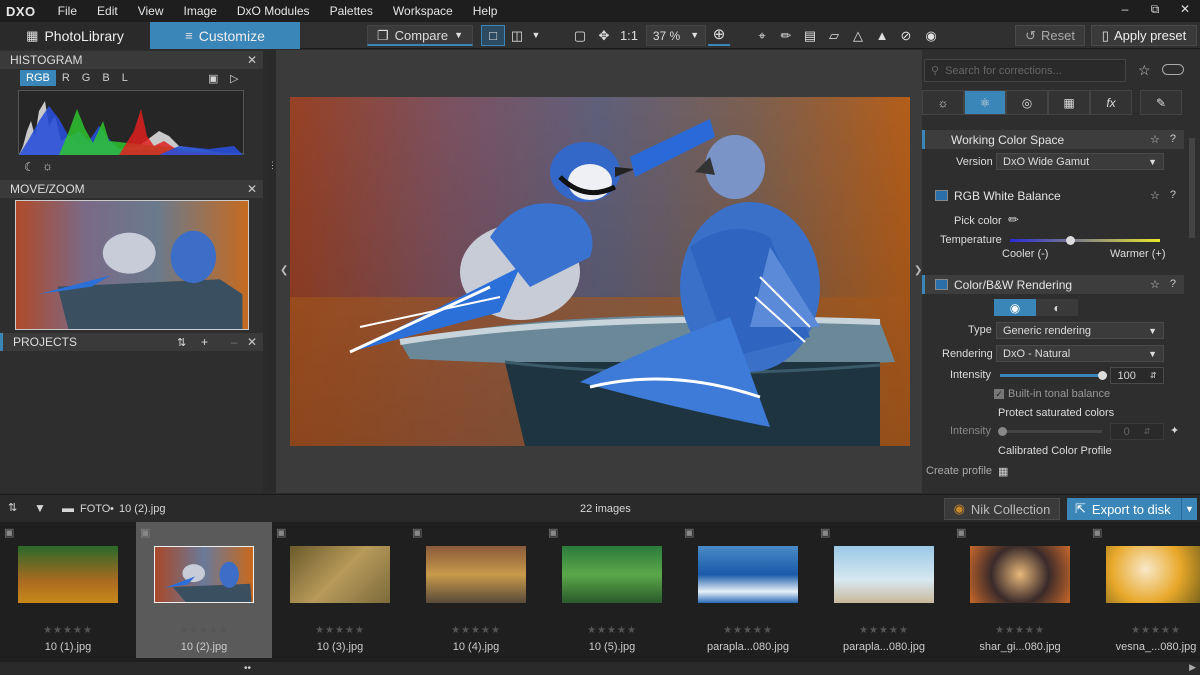 This screenshot has height=675, width=1200. Describe the element at coordinates (600, 668) in the screenshot. I see `filmstrip-scrollbar: •• ▶` at that location.